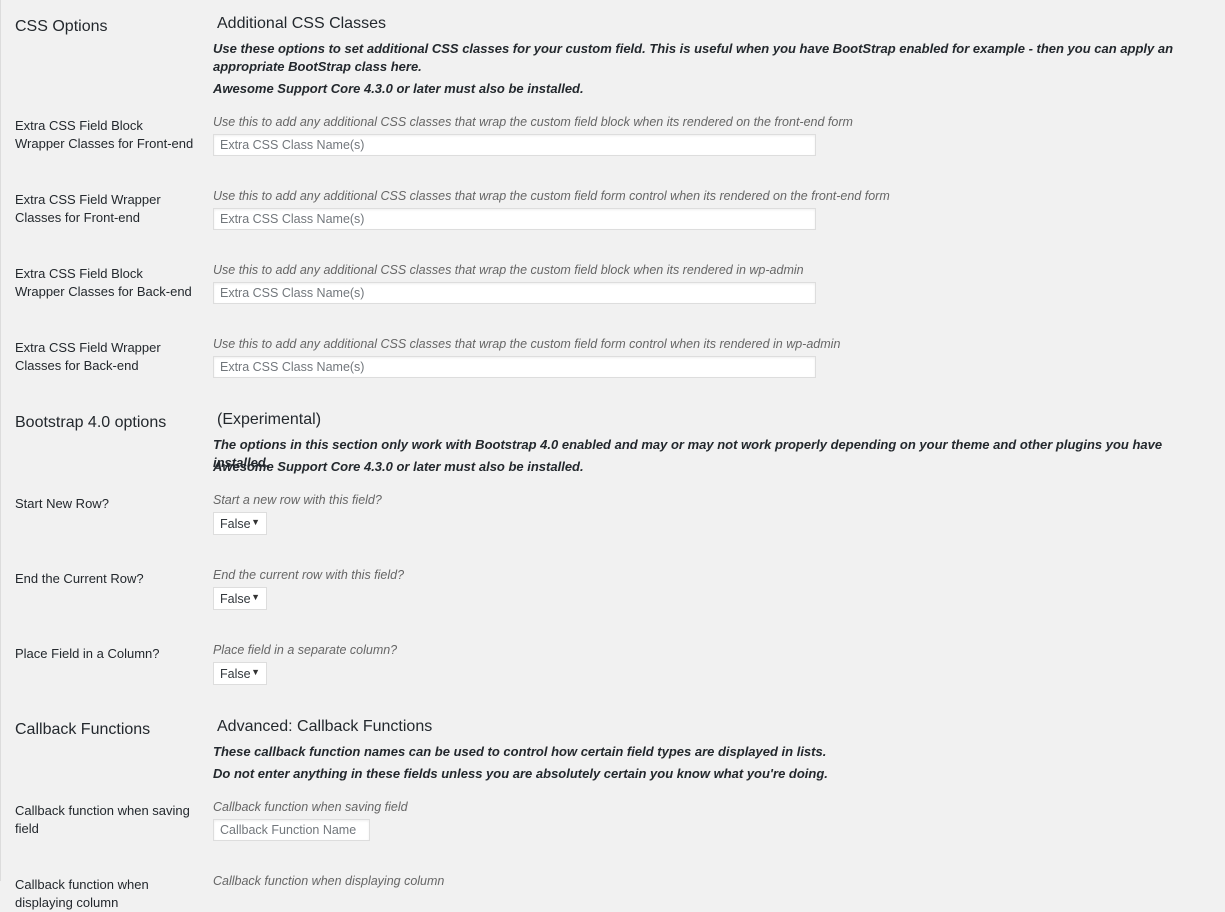 This screenshot has height=912, width=1225. I want to click on label-end-current-row: End the Current Row?, so click(79, 578).